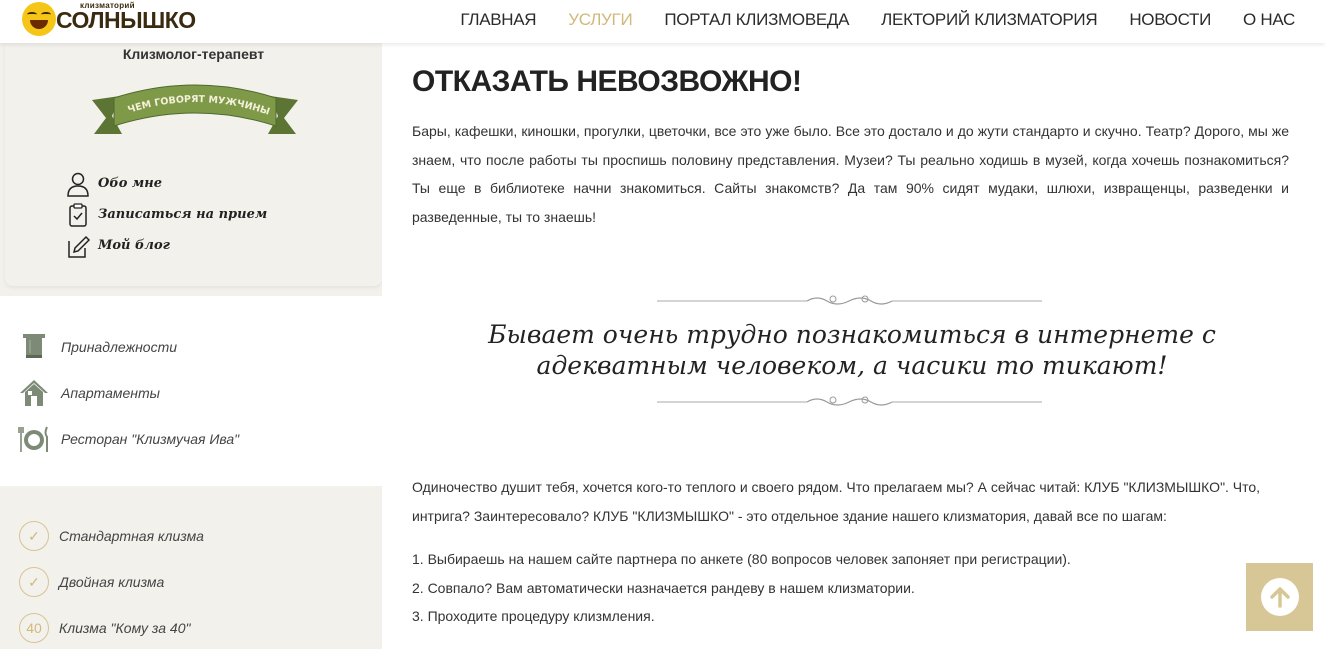  I want to click on menu-item-apartments: Апартаменты, so click(128, 393).